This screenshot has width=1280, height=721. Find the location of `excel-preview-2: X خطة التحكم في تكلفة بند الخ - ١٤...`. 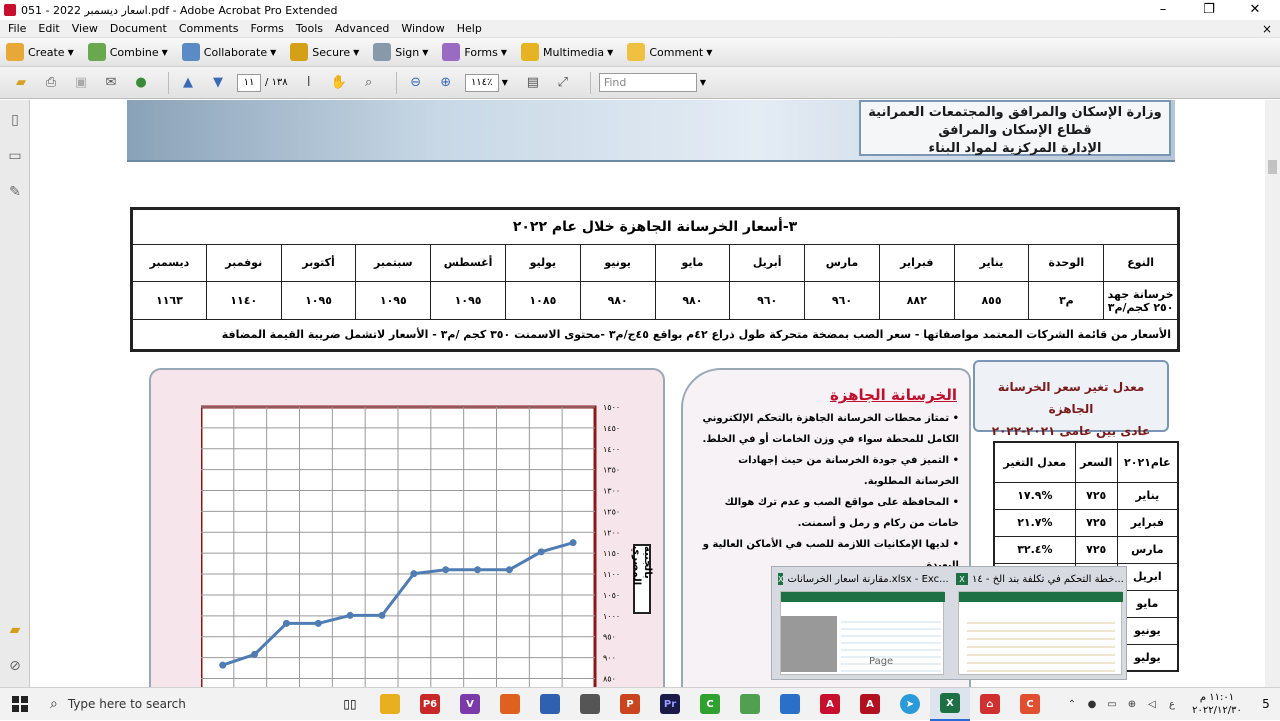

excel-preview-2: X خطة التحكم في تكلفة بند الخ - ١٤... is located at coordinates (1039, 624).